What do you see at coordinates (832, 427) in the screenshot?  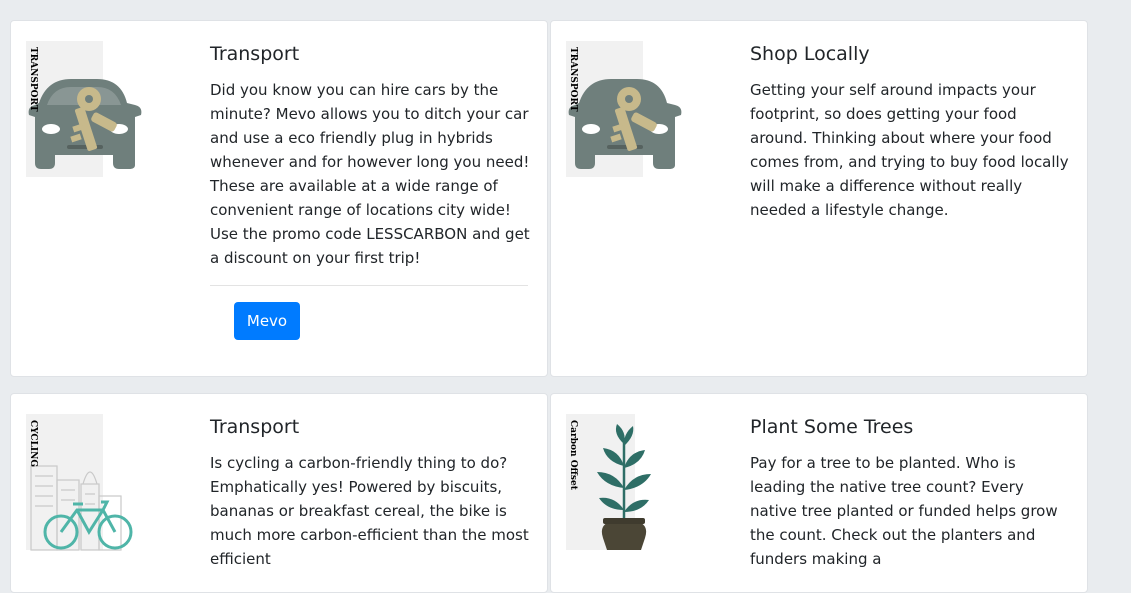 I see `card-title: Plant Some Trees` at bounding box center [832, 427].